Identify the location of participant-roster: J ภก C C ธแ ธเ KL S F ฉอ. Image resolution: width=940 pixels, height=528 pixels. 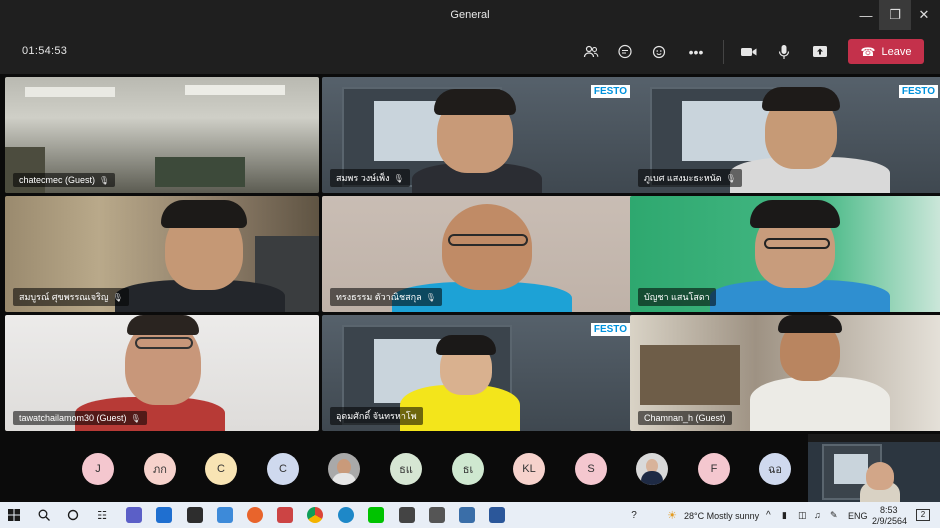
(470, 468).